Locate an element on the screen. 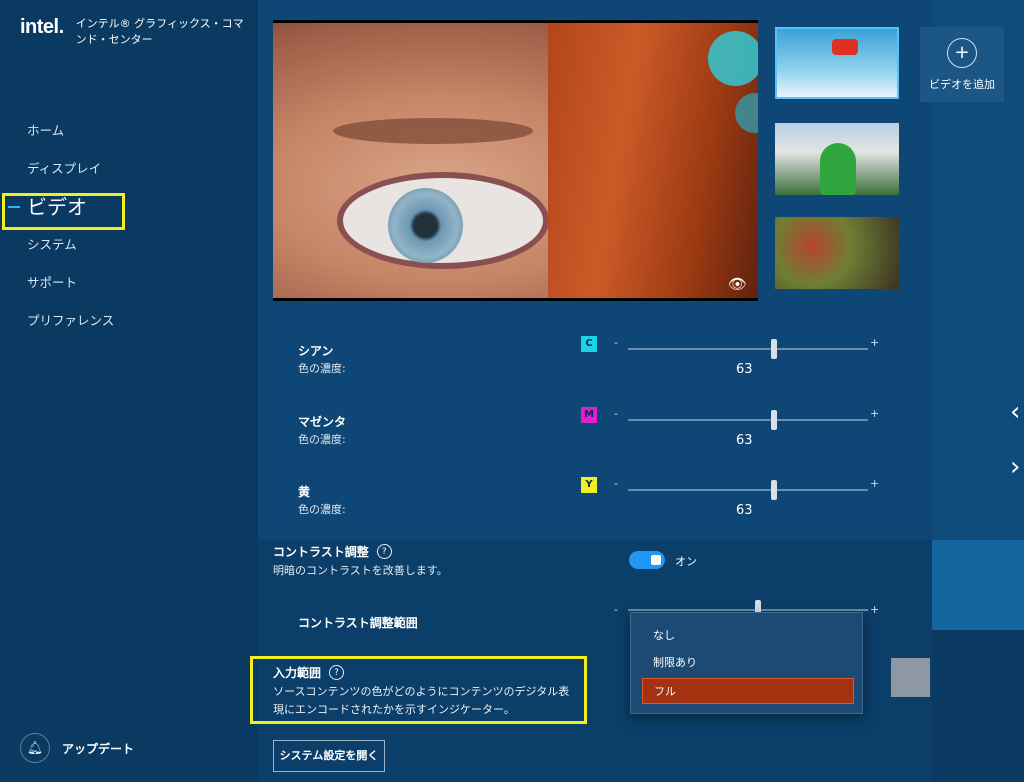 Image resolution: width=1024 pixels, height=782 pixels. sidebar-item-display: ディスプレイ is located at coordinates (129, 169).